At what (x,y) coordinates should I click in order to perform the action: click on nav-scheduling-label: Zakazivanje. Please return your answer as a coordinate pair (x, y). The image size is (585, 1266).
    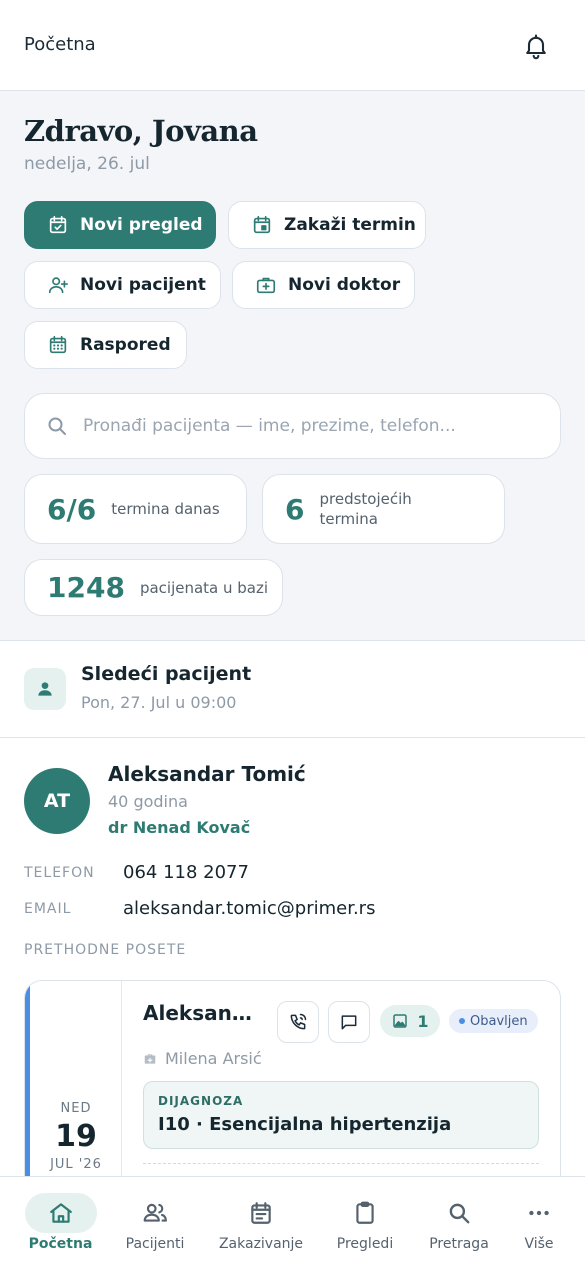
    Looking at the image, I should click on (261, 1244).